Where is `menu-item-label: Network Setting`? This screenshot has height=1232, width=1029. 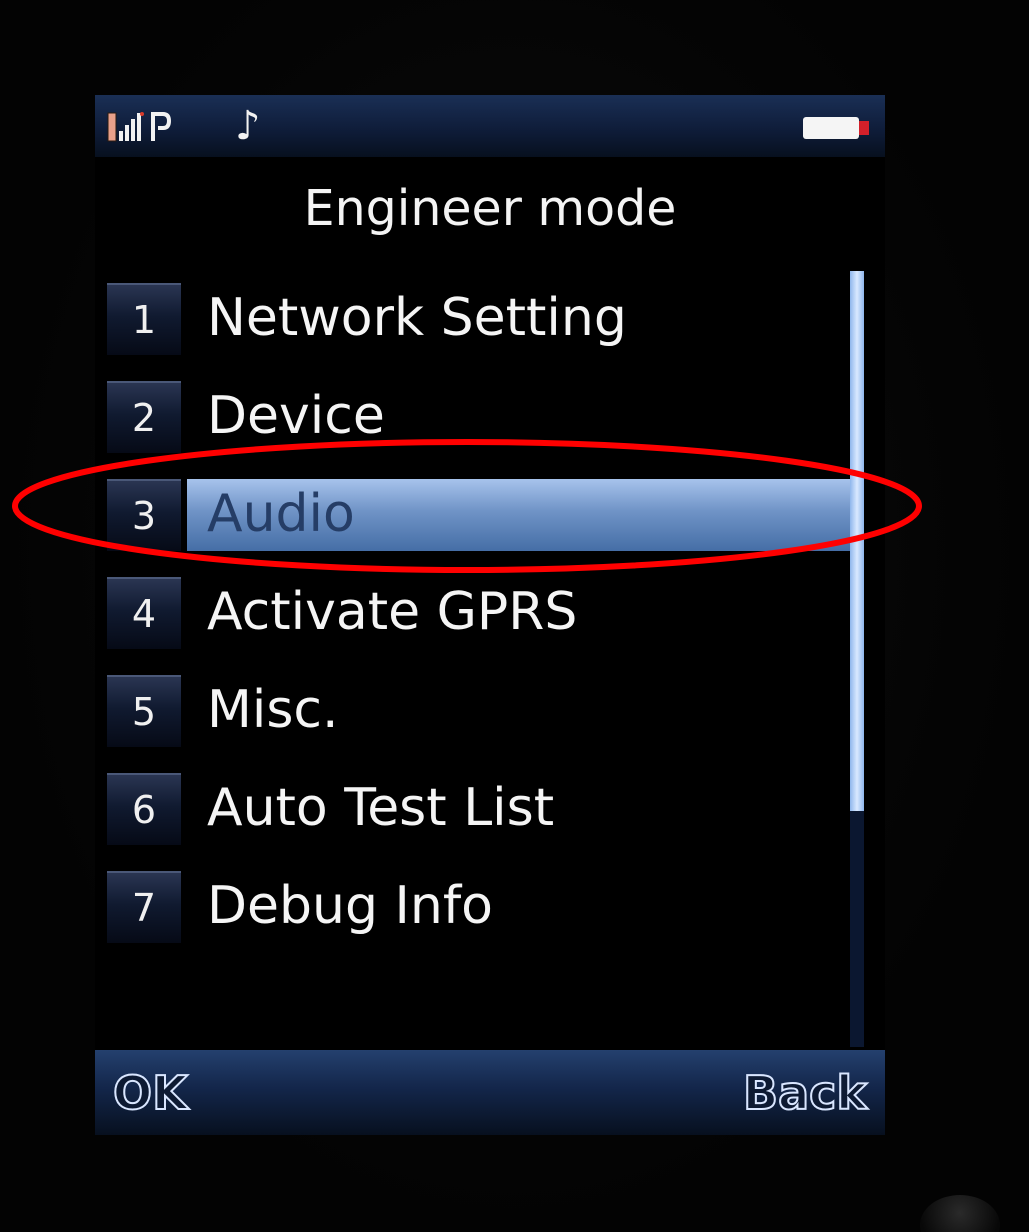
menu-item-label: Network Setting is located at coordinates (417, 318).